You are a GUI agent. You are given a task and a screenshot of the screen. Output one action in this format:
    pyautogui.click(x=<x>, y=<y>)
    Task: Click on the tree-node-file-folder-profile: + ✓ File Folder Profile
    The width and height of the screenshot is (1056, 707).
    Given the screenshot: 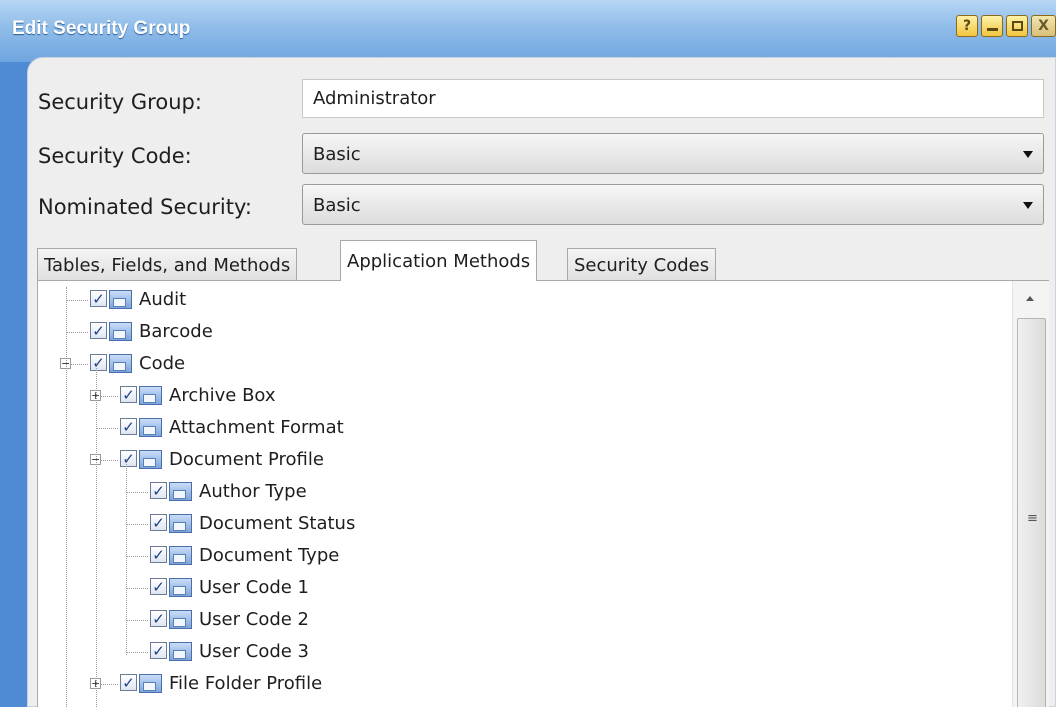 What is the action you would take?
    pyautogui.click(x=518, y=685)
    